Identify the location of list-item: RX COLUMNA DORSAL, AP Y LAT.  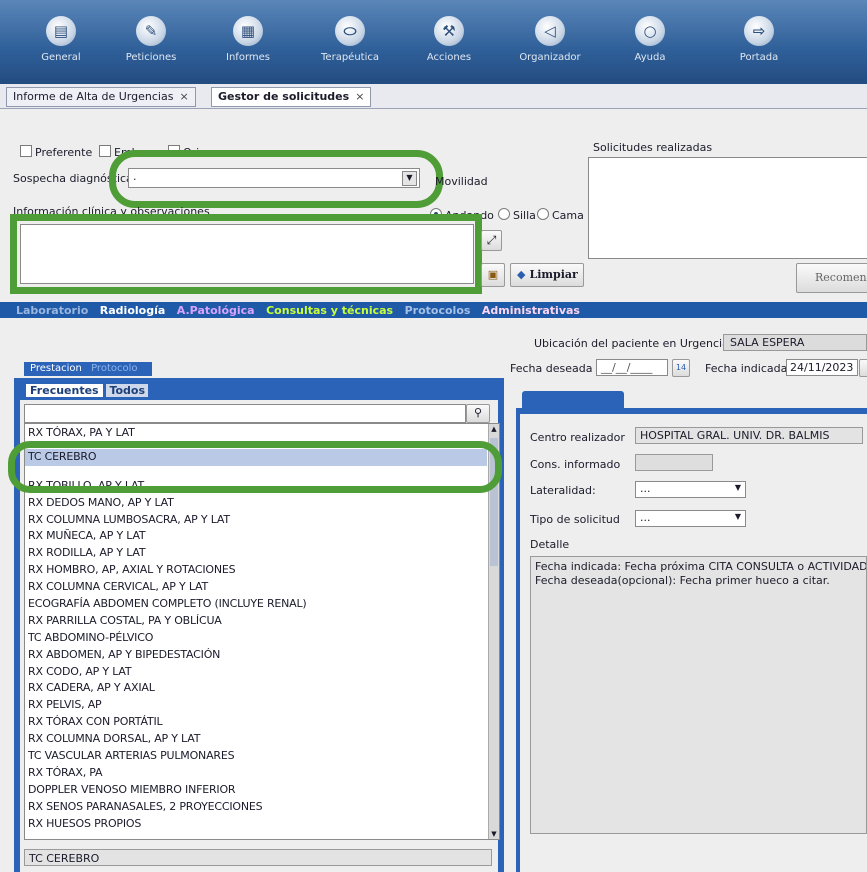
(256, 739).